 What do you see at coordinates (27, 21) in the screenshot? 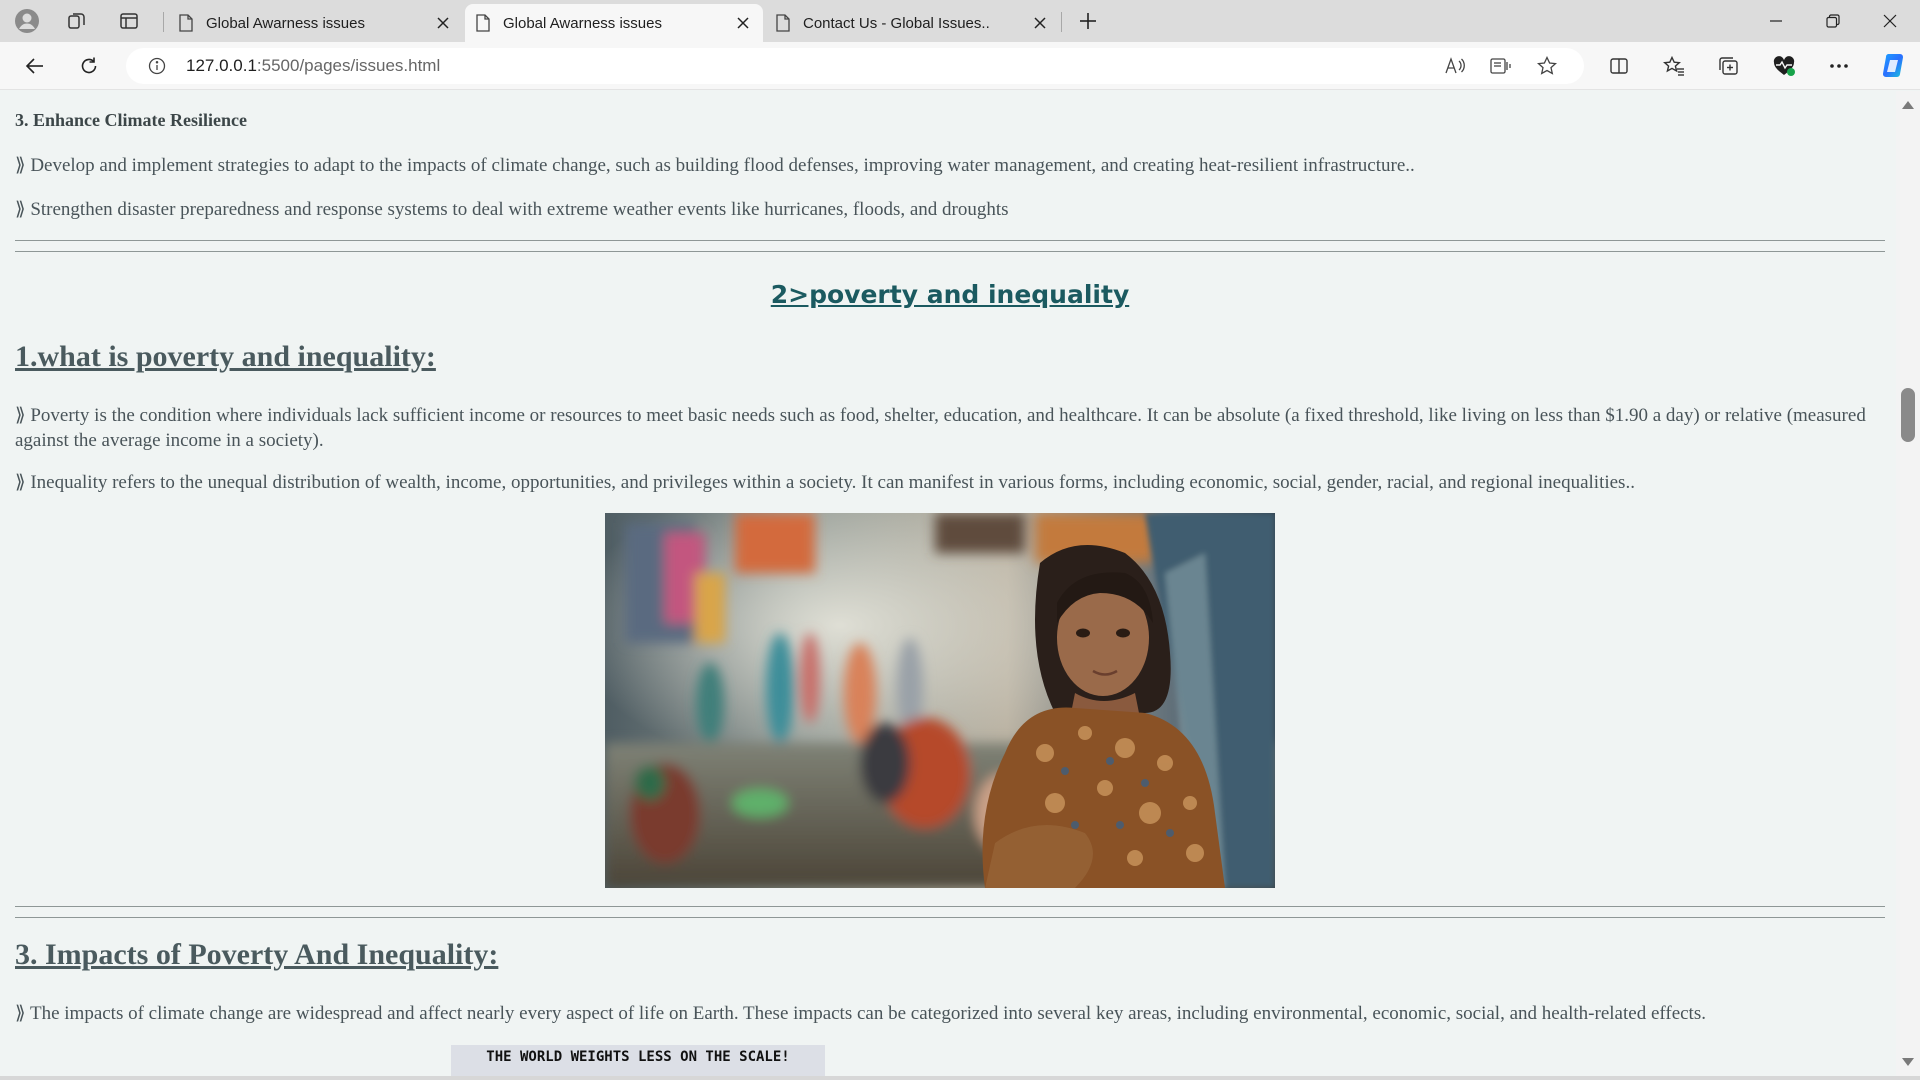
I see `profile-icon` at bounding box center [27, 21].